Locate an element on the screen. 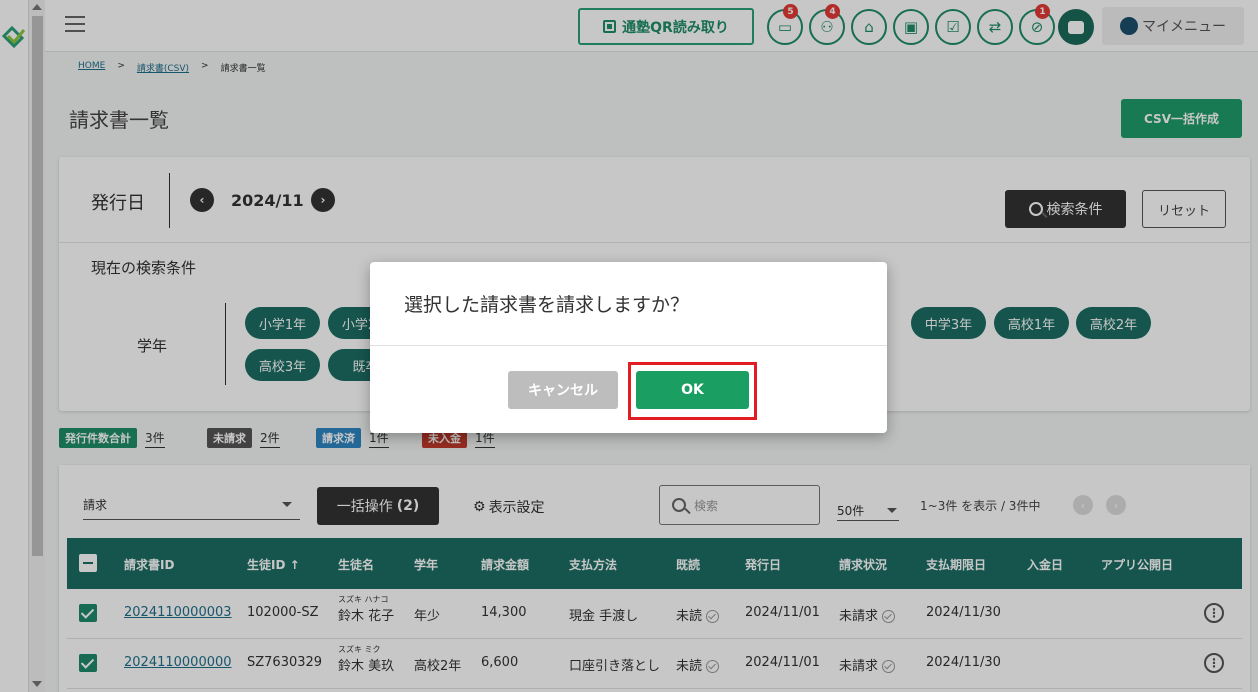 The height and width of the screenshot is (692, 1258). confirm-dialog: 選択した請求書を請求しますか？ キャンセル OK is located at coordinates (628, 347).